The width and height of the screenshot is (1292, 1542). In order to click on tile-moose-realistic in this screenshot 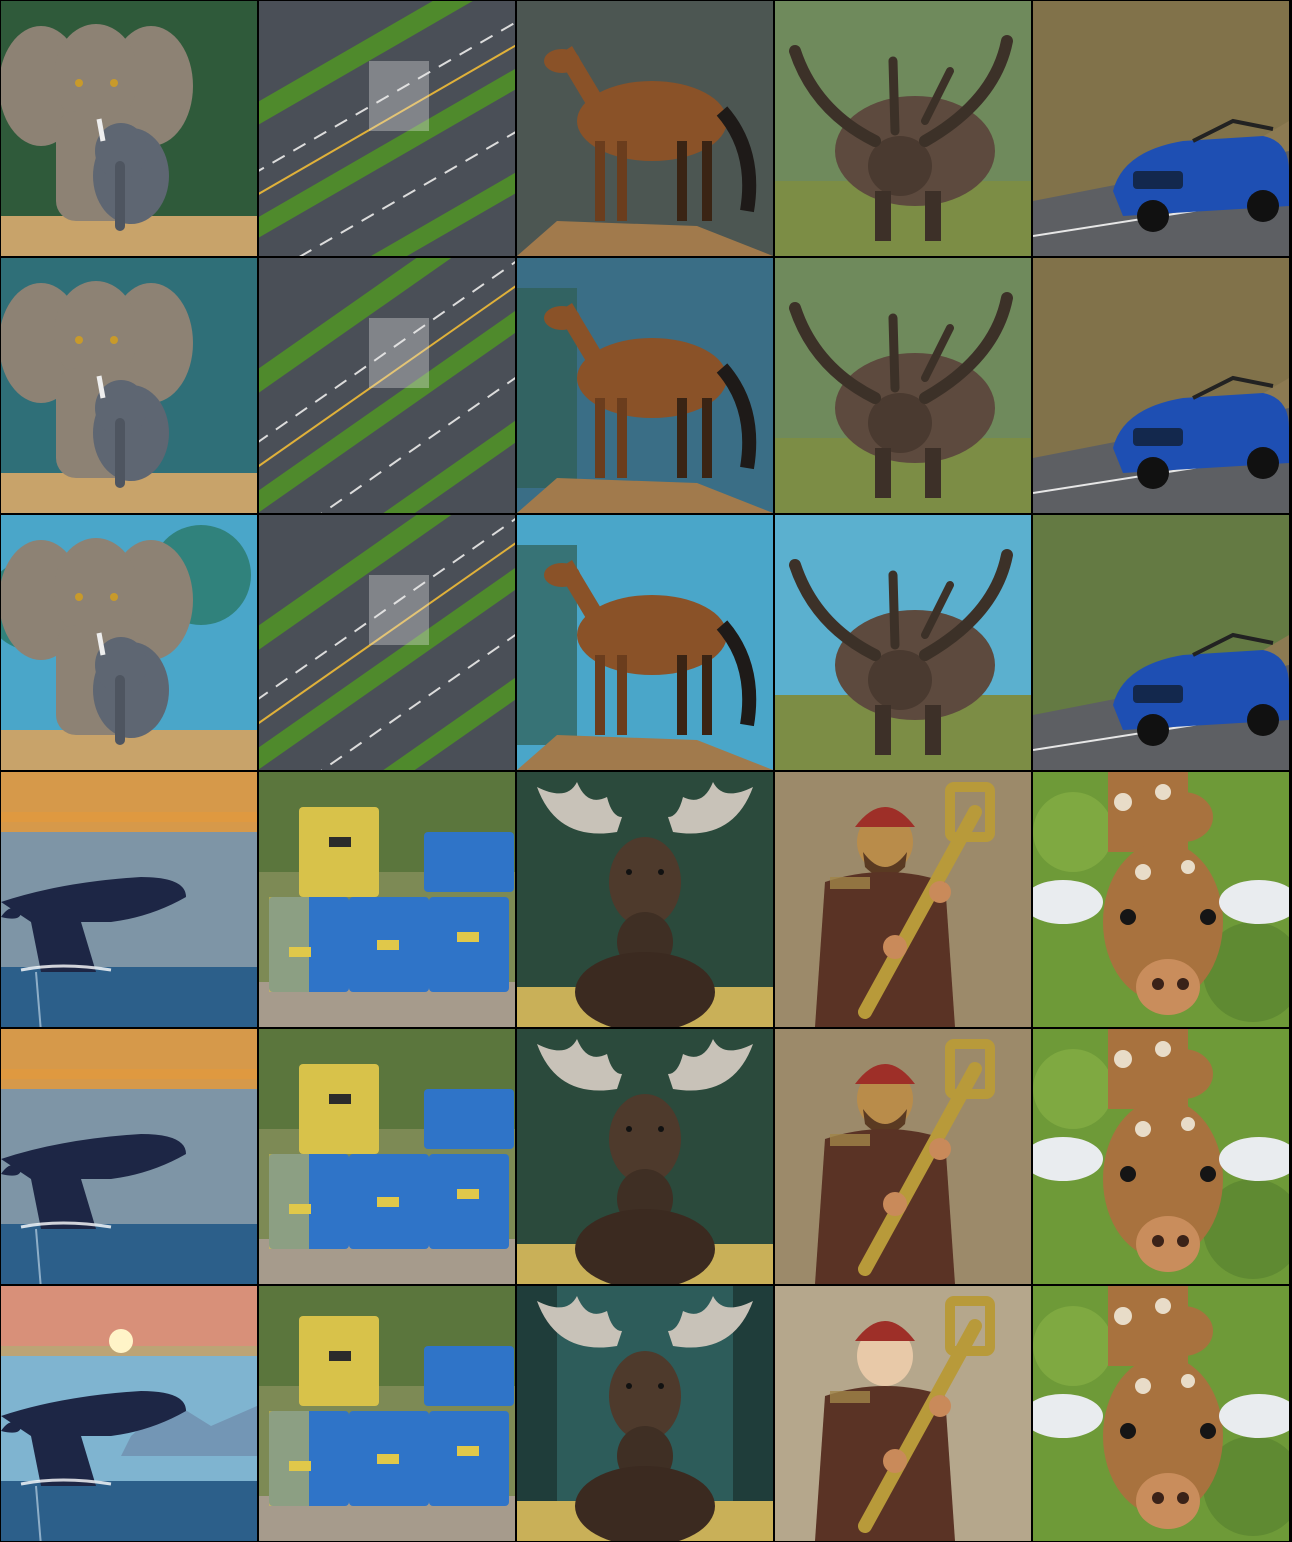, I will do `click(645, 899)`.